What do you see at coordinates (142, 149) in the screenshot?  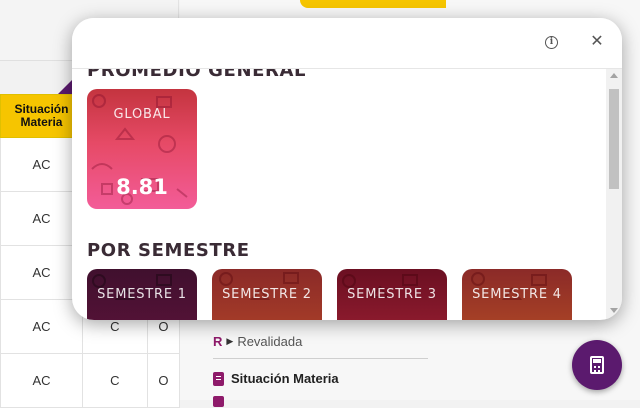 I see `global-average-card: GLOBAL 8.81` at bounding box center [142, 149].